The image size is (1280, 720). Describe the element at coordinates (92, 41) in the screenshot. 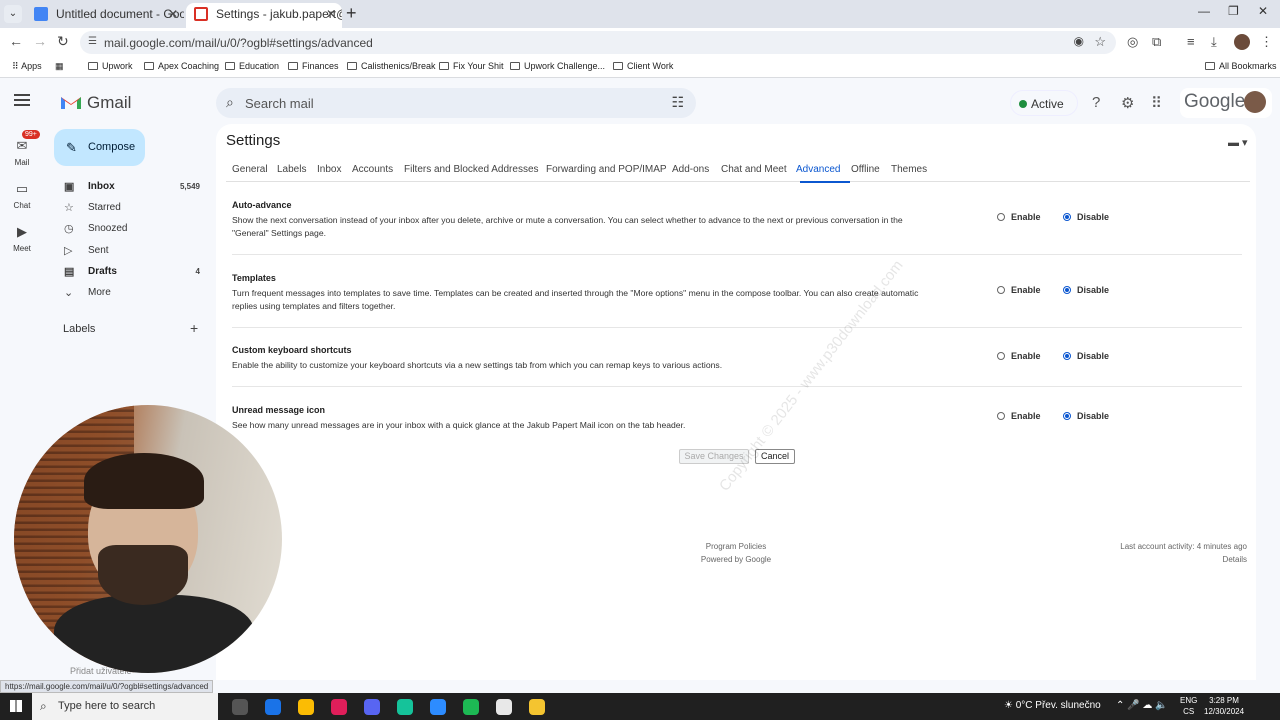

I see `site-info-icon: ☰` at that location.